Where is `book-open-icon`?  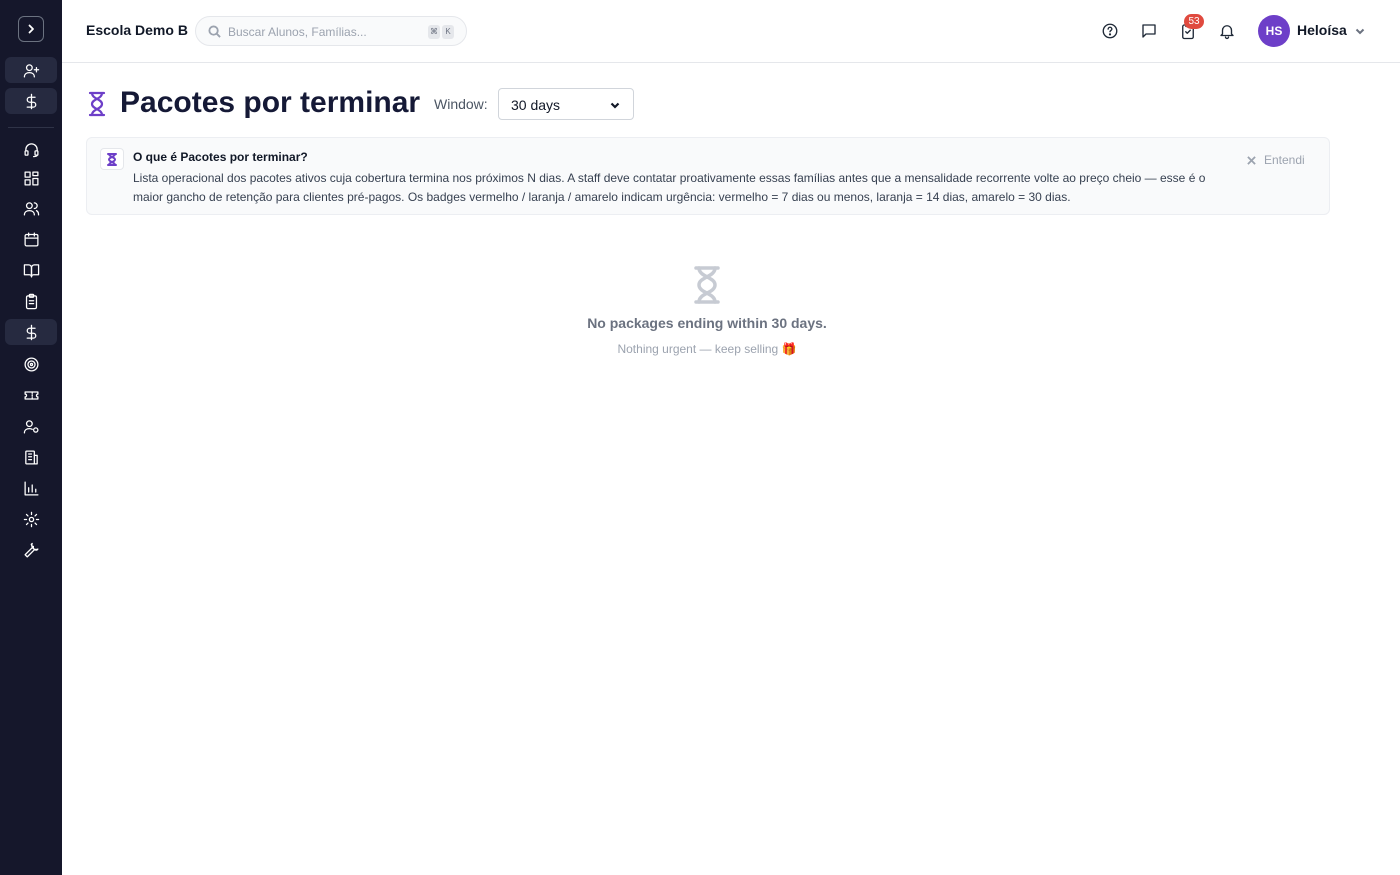
book-open-icon is located at coordinates (31, 270).